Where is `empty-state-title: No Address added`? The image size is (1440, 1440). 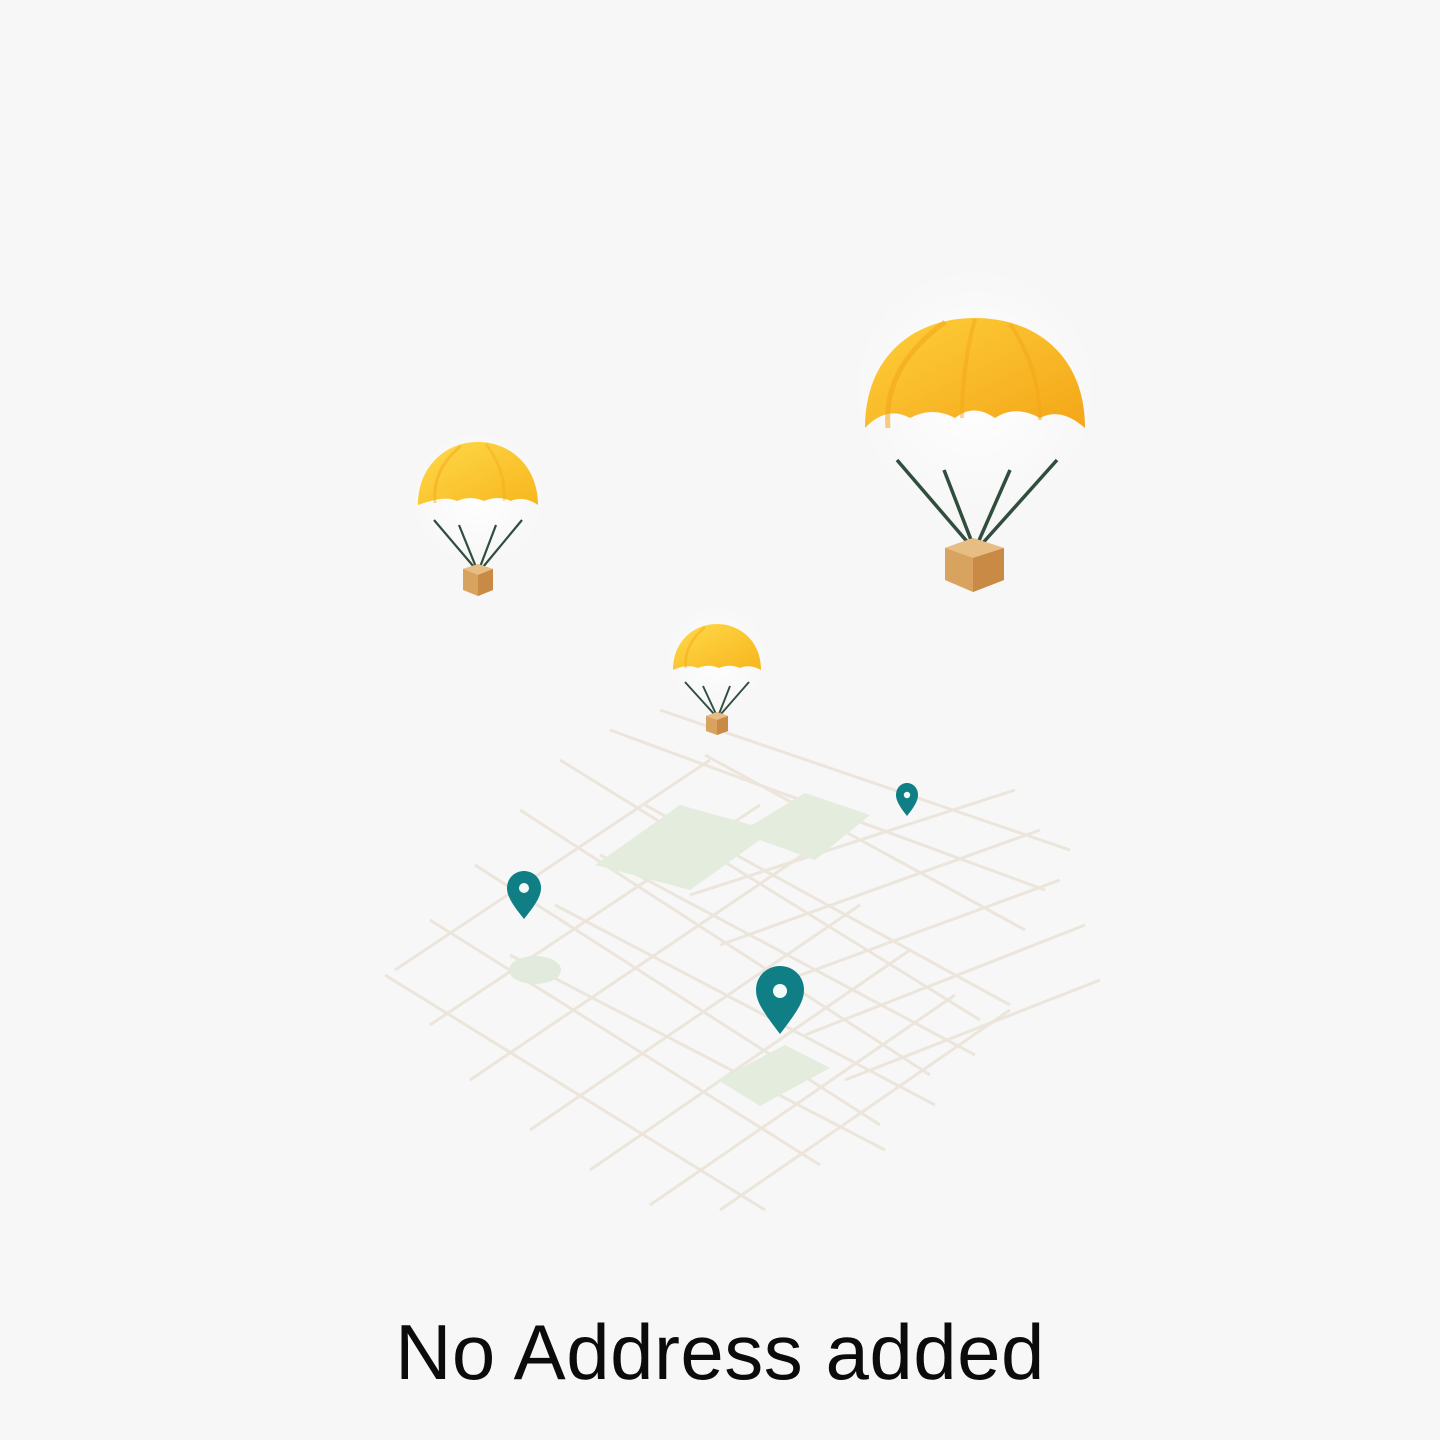 empty-state-title: No Address added is located at coordinates (720, 1352).